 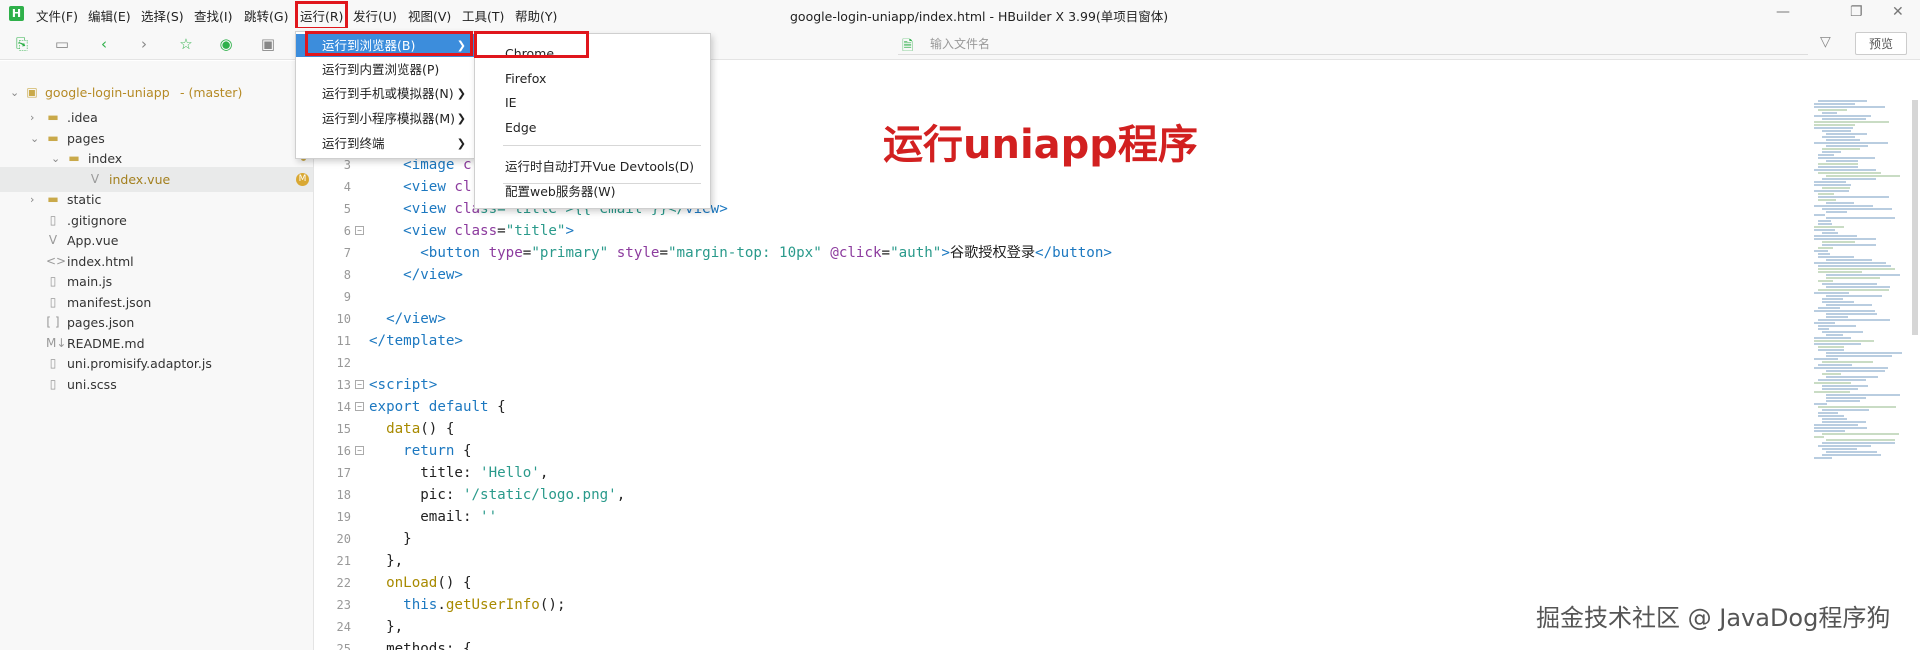 What do you see at coordinates (156, 92) in the screenshot?
I see `tree-root: ⌄ ▣ google-login-uniapp - (master)` at bounding box center [156, 92].